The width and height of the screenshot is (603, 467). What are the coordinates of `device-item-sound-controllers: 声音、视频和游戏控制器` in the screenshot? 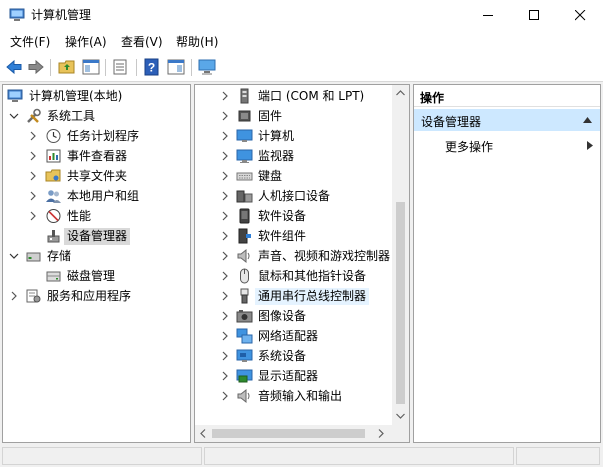 It's located at (294, 256).